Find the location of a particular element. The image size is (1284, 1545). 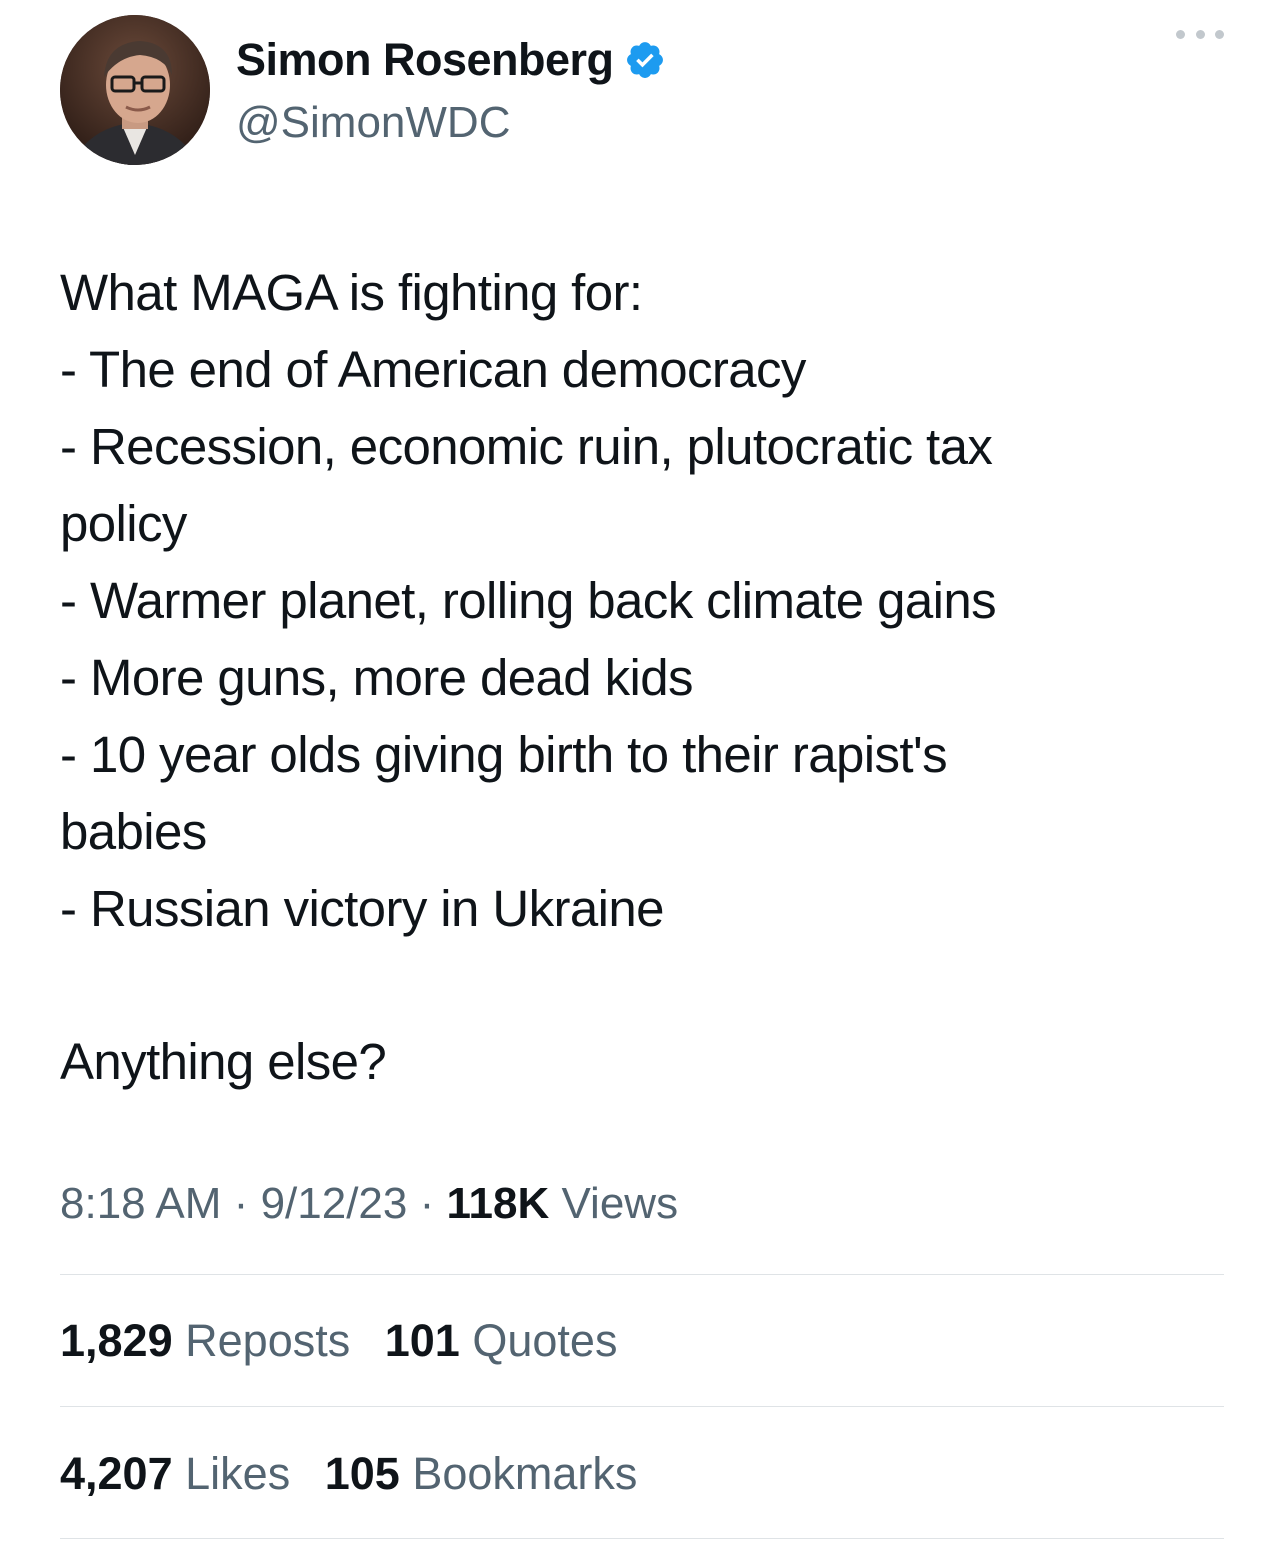

reposts-label: Reposts is located at coordinates (268, 1340).